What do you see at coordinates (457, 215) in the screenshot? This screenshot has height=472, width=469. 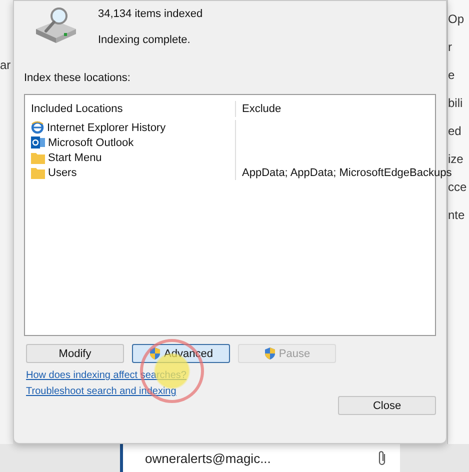 I see `background-text: nte` at bounding box center [457, 215].